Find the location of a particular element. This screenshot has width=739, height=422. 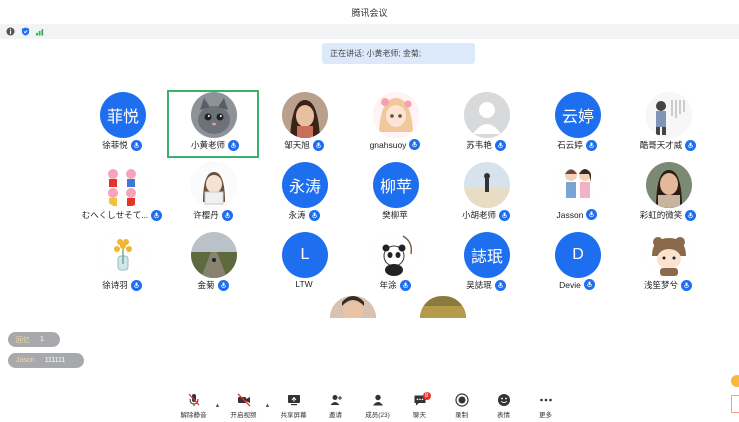

participant-name-row: 吴誌珉 is located at coordinates (486, 285).